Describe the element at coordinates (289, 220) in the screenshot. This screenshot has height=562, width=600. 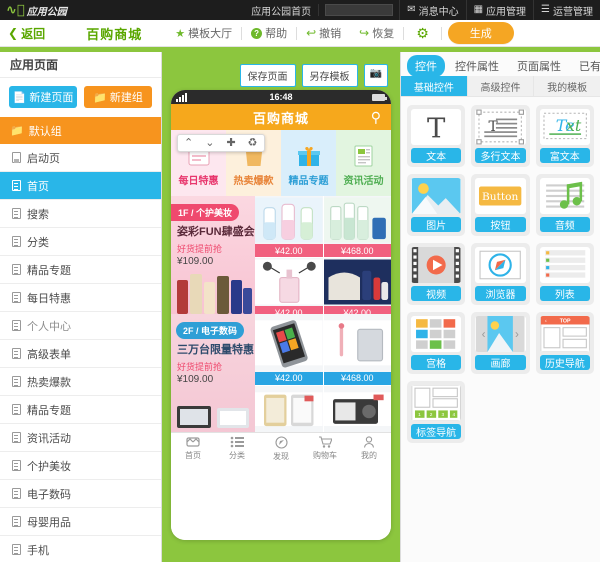
I see `product-image` at that location.